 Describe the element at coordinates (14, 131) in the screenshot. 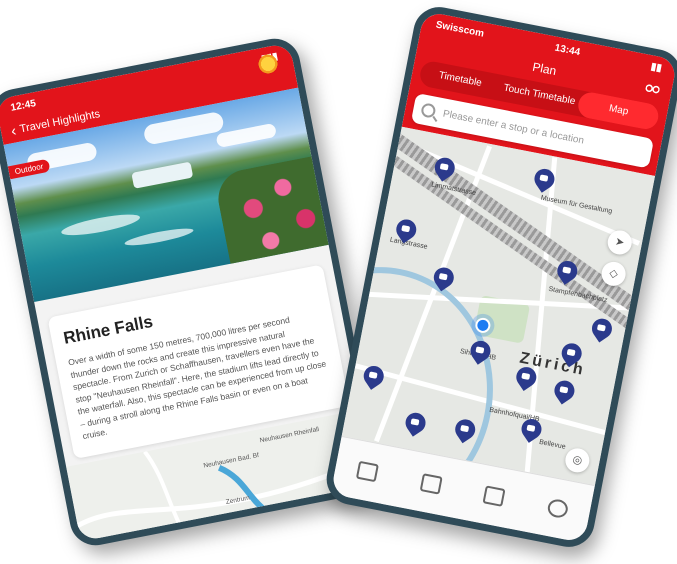

I see `back-chevron-icon: ‹` at that location.